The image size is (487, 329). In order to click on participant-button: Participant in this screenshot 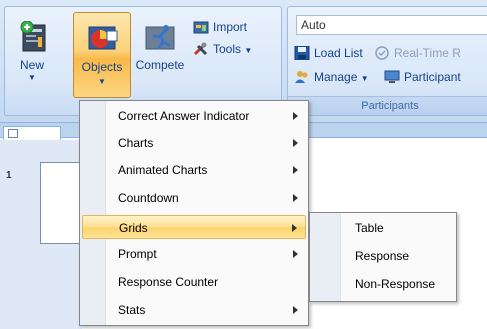, I will do `click(422, 77)`.